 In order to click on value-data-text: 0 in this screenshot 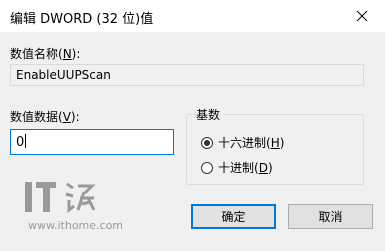, I will do `click(20, 142)`.